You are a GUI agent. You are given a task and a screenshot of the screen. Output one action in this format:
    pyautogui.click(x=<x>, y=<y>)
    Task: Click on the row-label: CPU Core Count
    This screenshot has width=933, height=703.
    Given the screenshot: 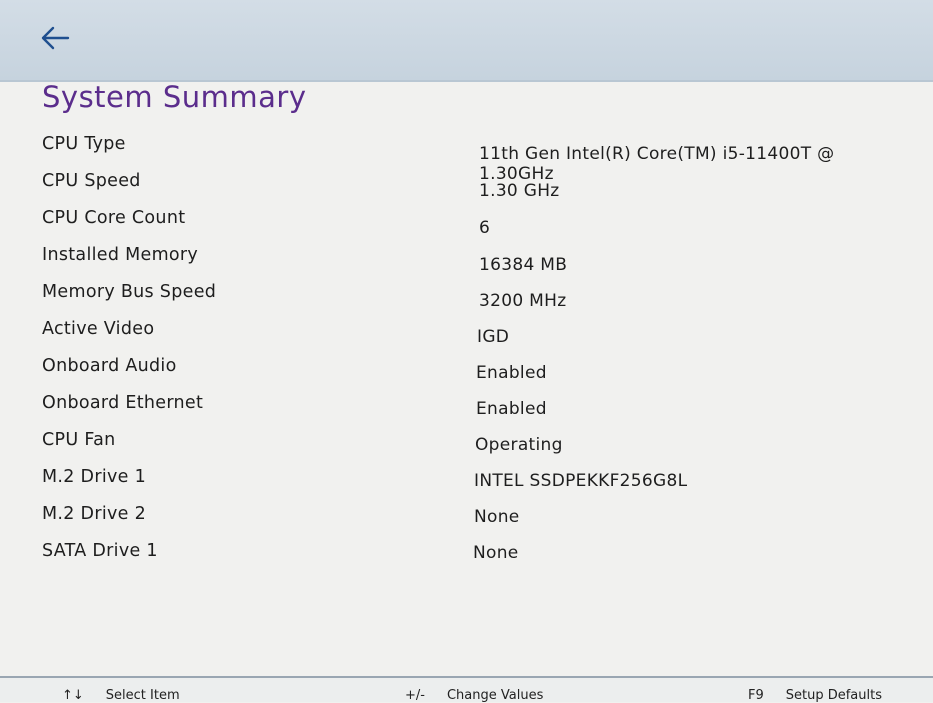 What is the action you would take?
    pyautogui.click(x=114, y=218)
    